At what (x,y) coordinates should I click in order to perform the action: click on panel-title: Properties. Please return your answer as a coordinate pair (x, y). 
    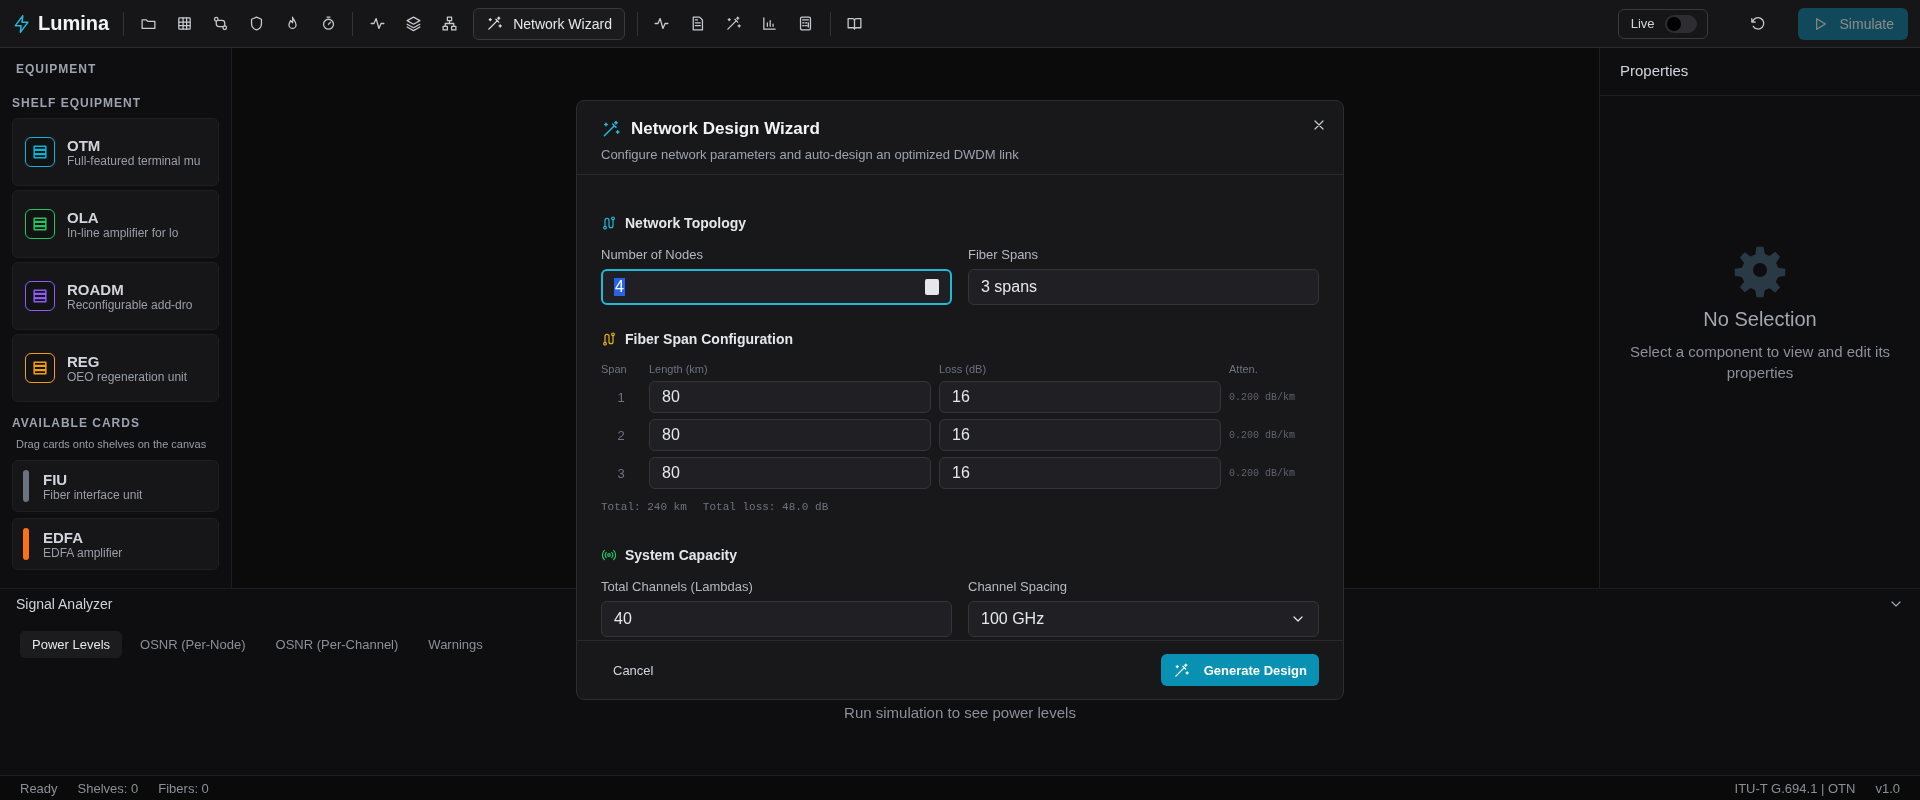
    Looking at the image, I should click on (1760, 72).